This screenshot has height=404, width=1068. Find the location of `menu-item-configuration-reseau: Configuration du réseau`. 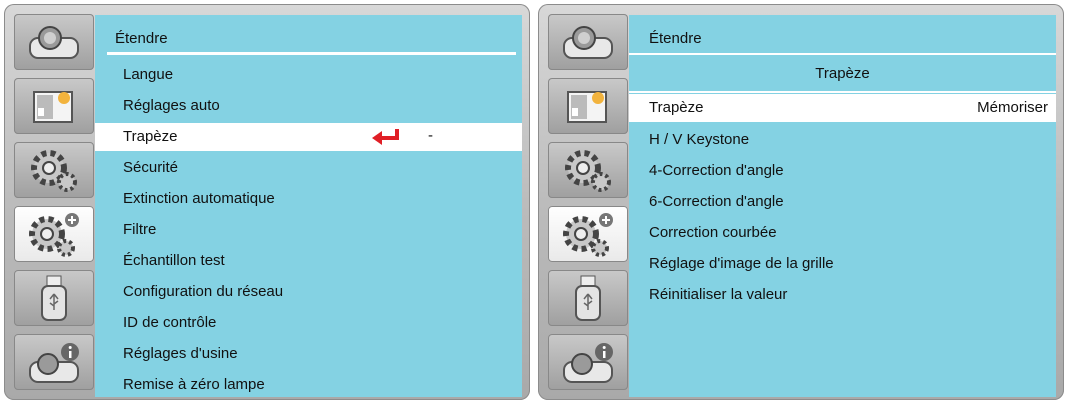

menu-item-configuration-reseau: Configuration du réseau is located at coordinates (308, 292).